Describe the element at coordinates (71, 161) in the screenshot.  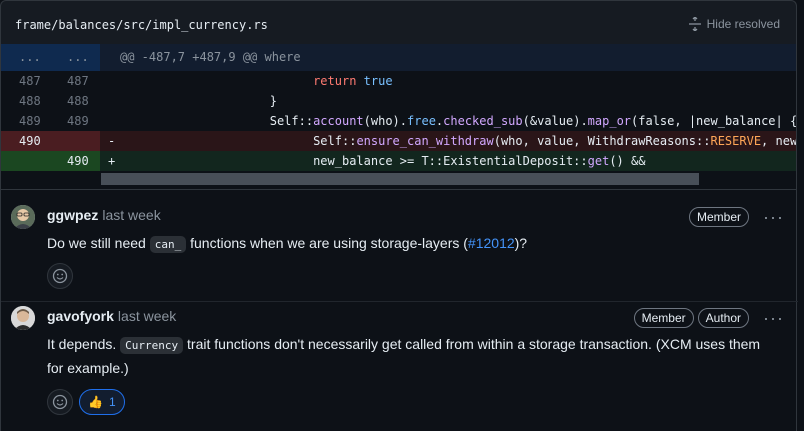
I see `new-line-number: 490` at that location.